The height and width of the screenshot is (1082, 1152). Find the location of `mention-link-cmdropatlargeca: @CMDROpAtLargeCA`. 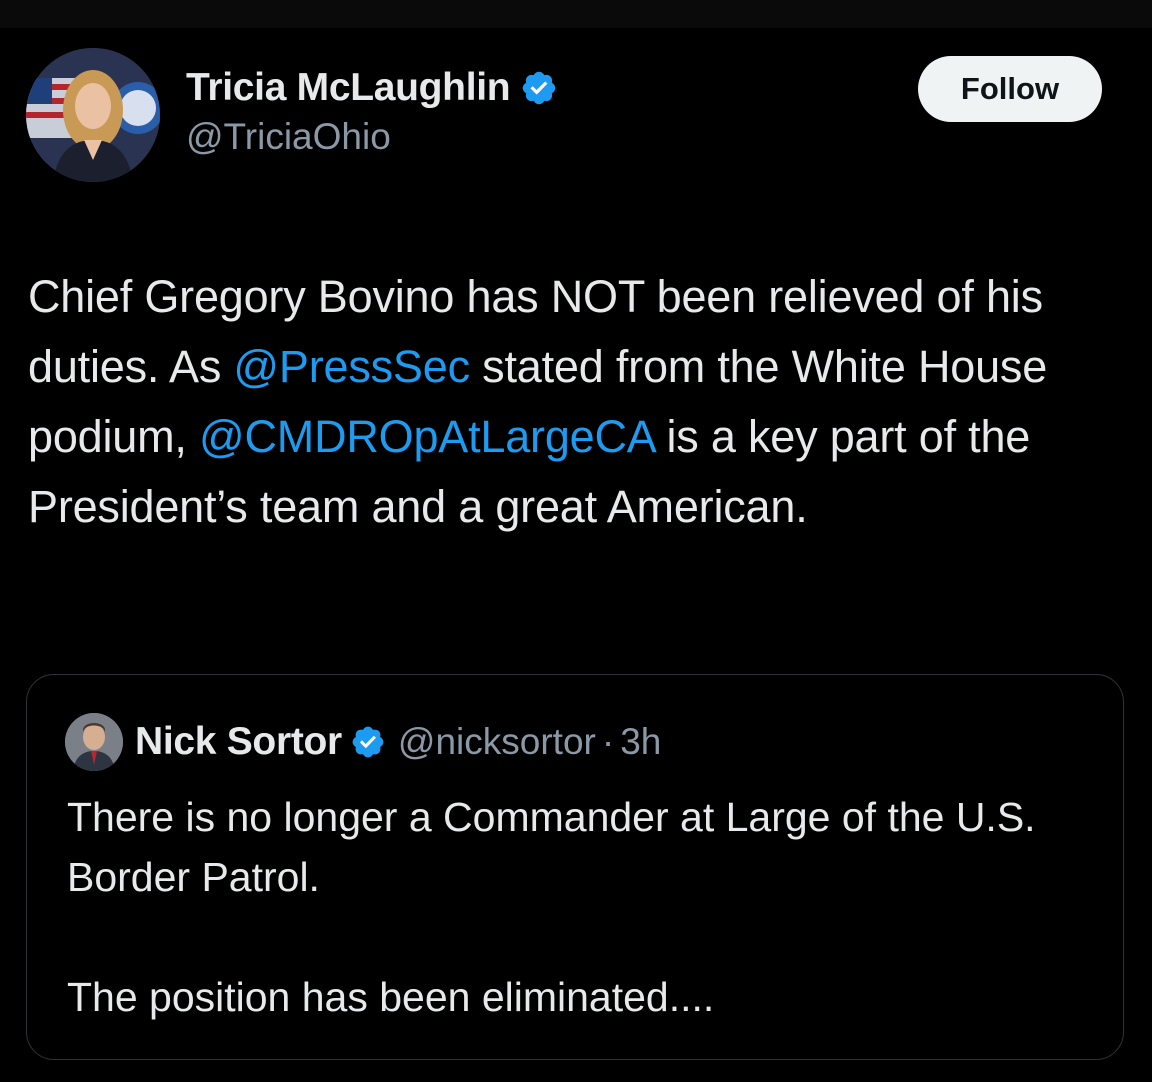

mention-link-cmdropatlargeca: @CMDROpAtLargeCA is located at coordinates (426, 436).